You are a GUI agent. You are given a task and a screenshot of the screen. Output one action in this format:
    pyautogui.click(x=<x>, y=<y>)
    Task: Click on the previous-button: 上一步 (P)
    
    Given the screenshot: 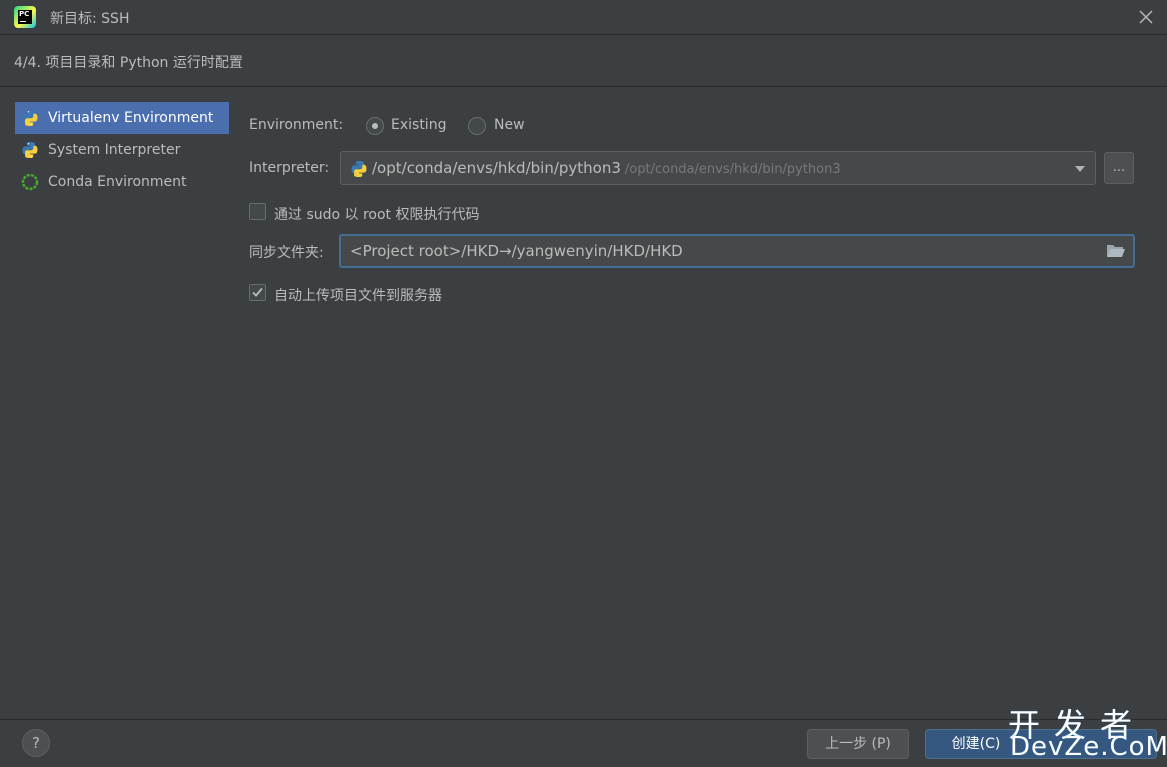 What is the action you would take?
    pyautogui.click(x=858, y=744)
    